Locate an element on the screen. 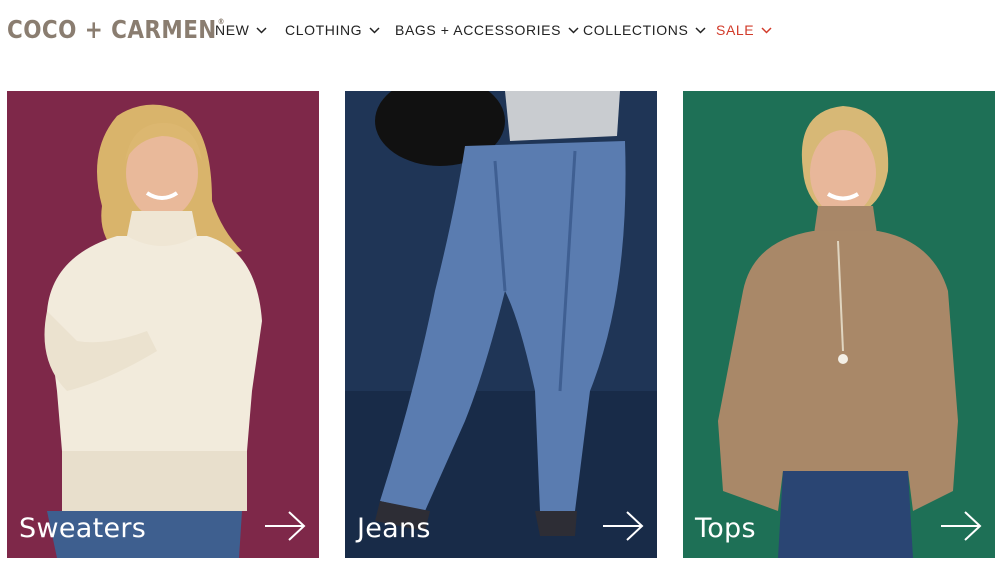 The width and height of the screenshot is (1000, 566). nav-item-label: SALE is located at coordinates (735, 30).